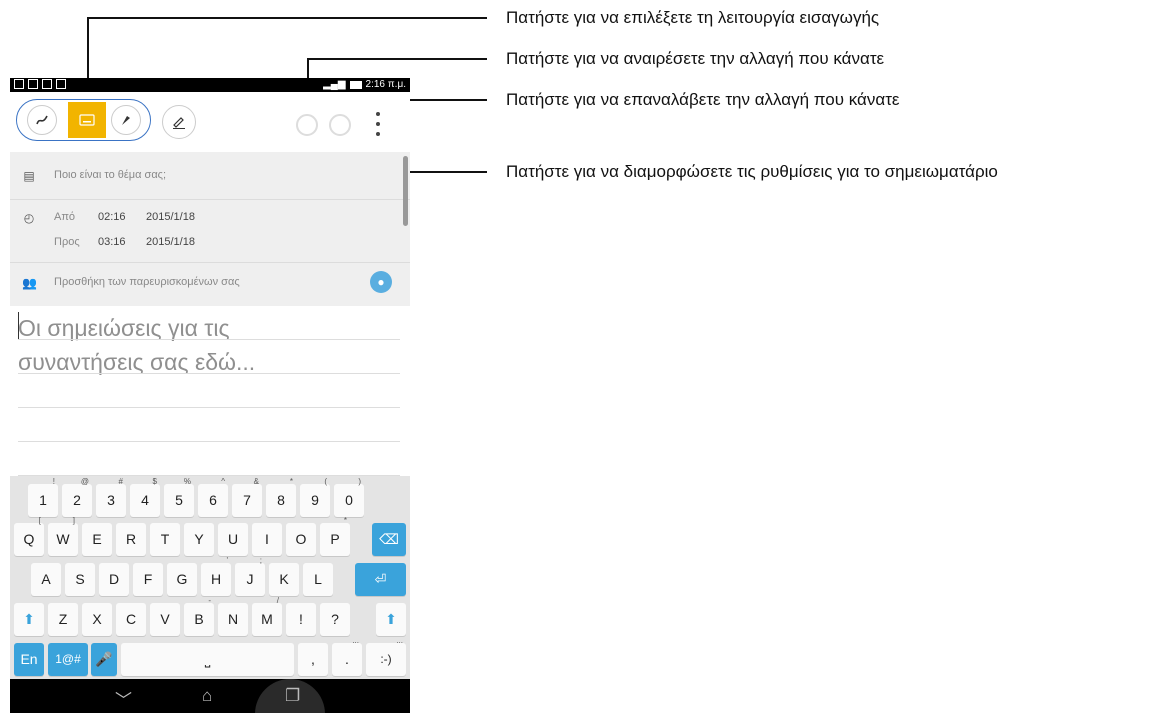 The height and width of the screenshot is (713, 1173). I want to click on key-row2-1: W], so click(63, 536).